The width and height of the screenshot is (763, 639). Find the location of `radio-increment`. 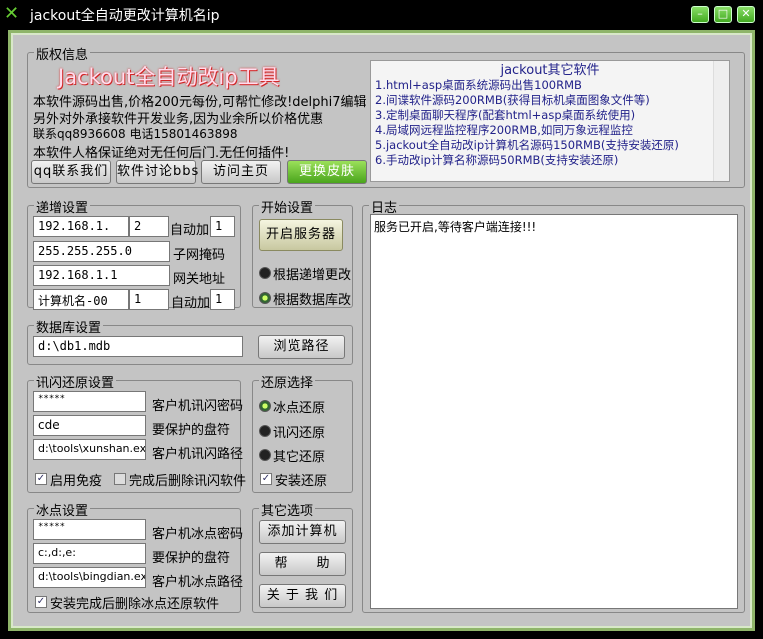

radio-increment is located at coordinates (265, 273).